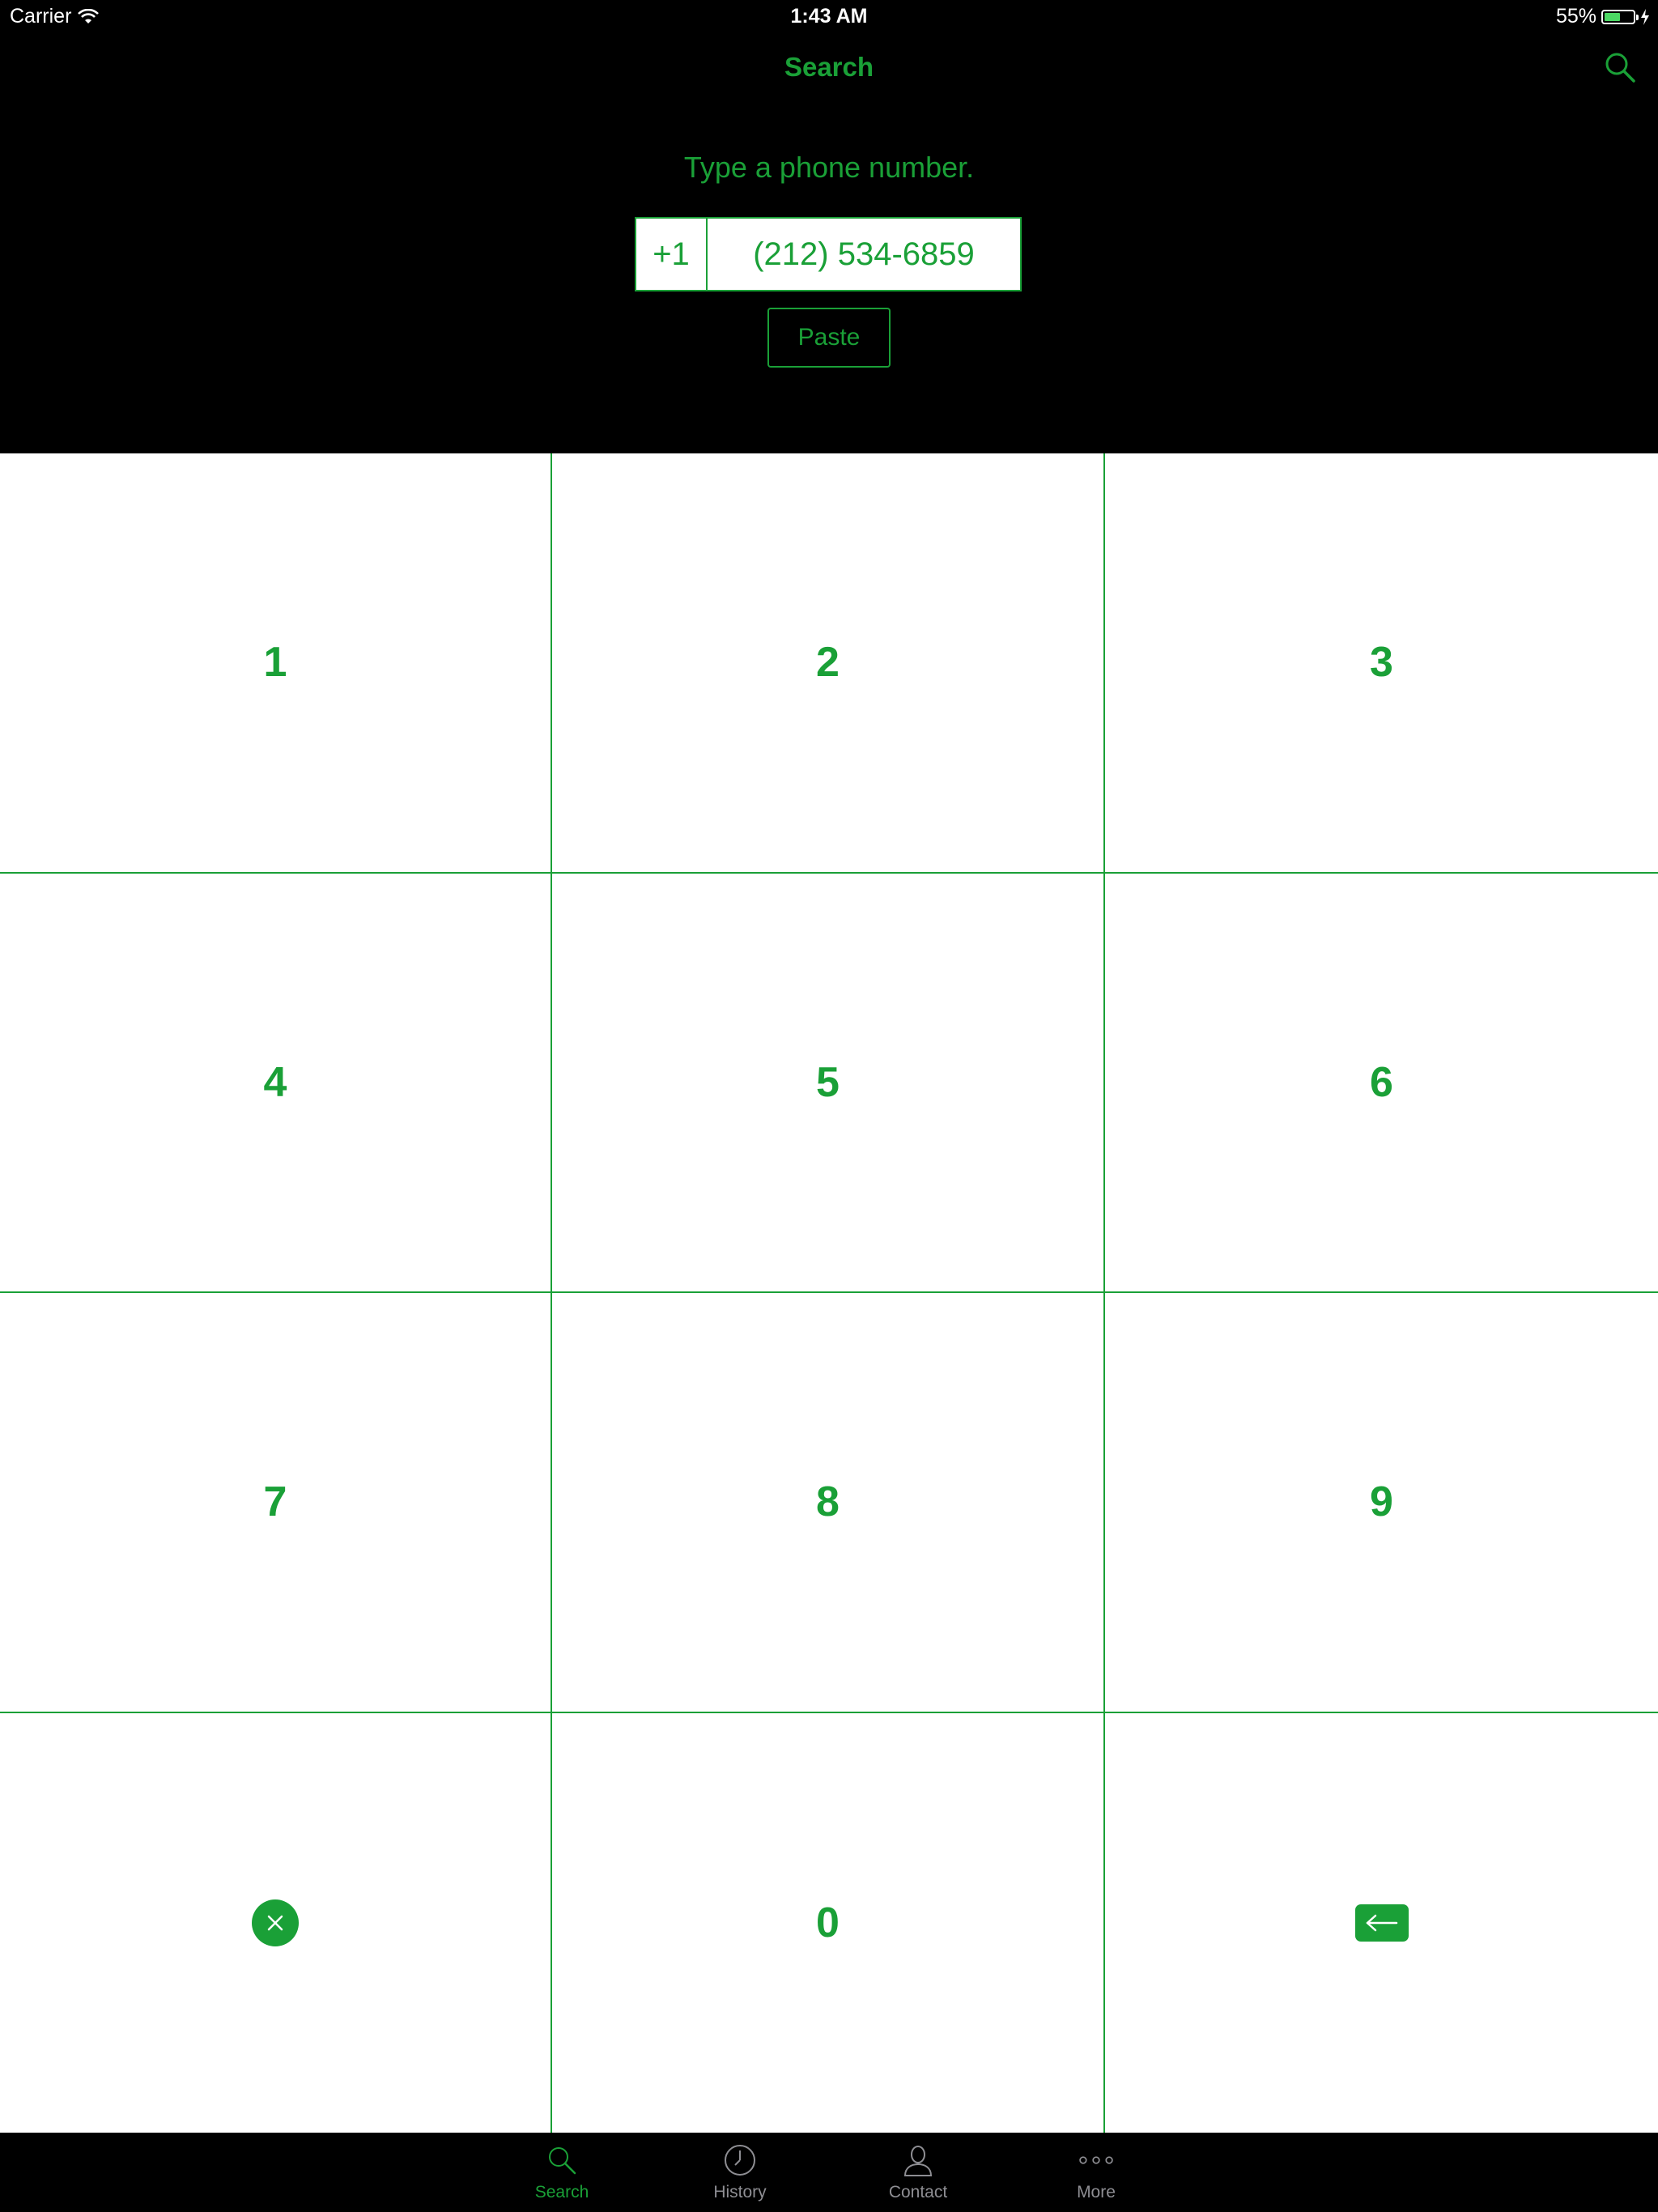  I want to click on tab-label: Contact, so click(918, 2192).